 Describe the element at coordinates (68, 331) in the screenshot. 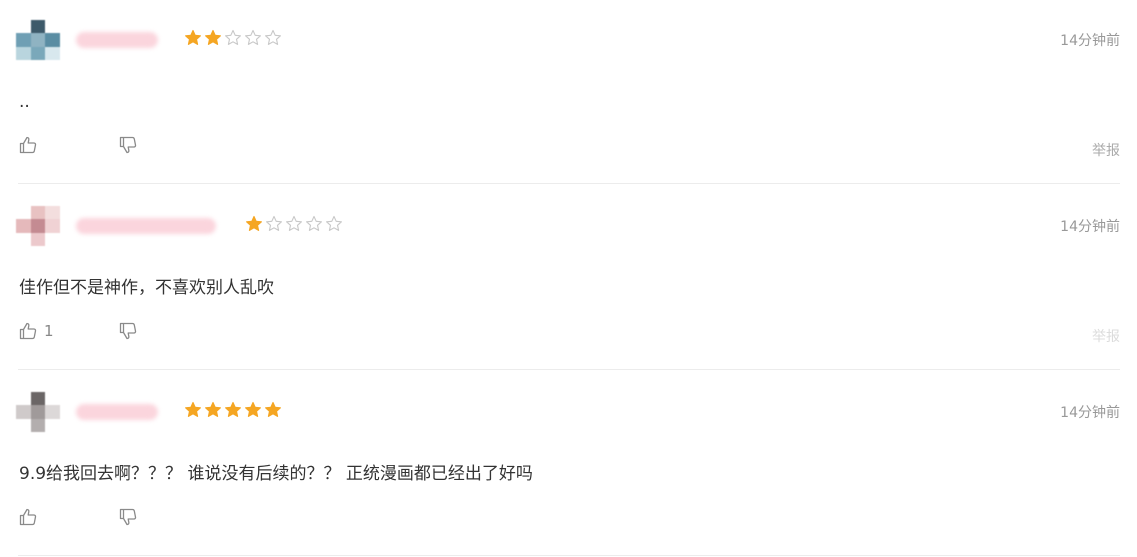

I see `like-button: 1` at that location.